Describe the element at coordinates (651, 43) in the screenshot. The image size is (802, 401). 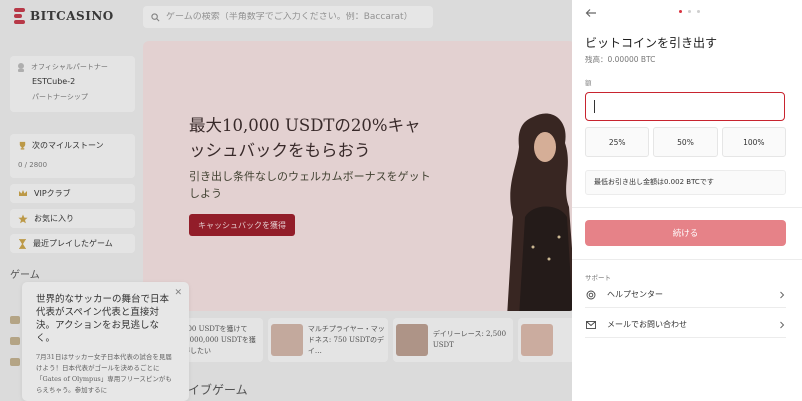
I see `panel-title: ビットコインを引き出す` at that location.